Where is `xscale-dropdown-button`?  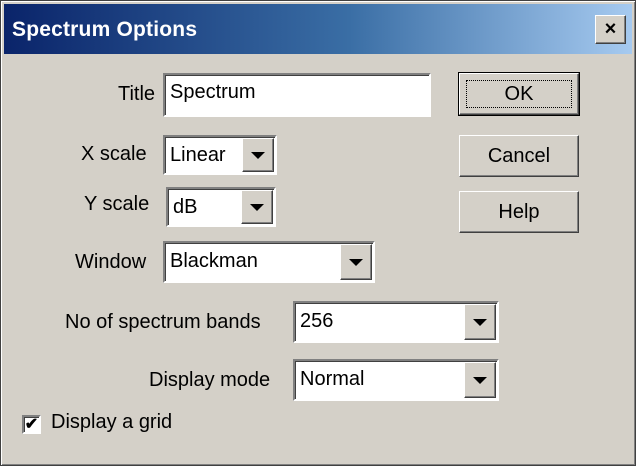 xscale-dropdown-button is located at coordinates (258, 155).